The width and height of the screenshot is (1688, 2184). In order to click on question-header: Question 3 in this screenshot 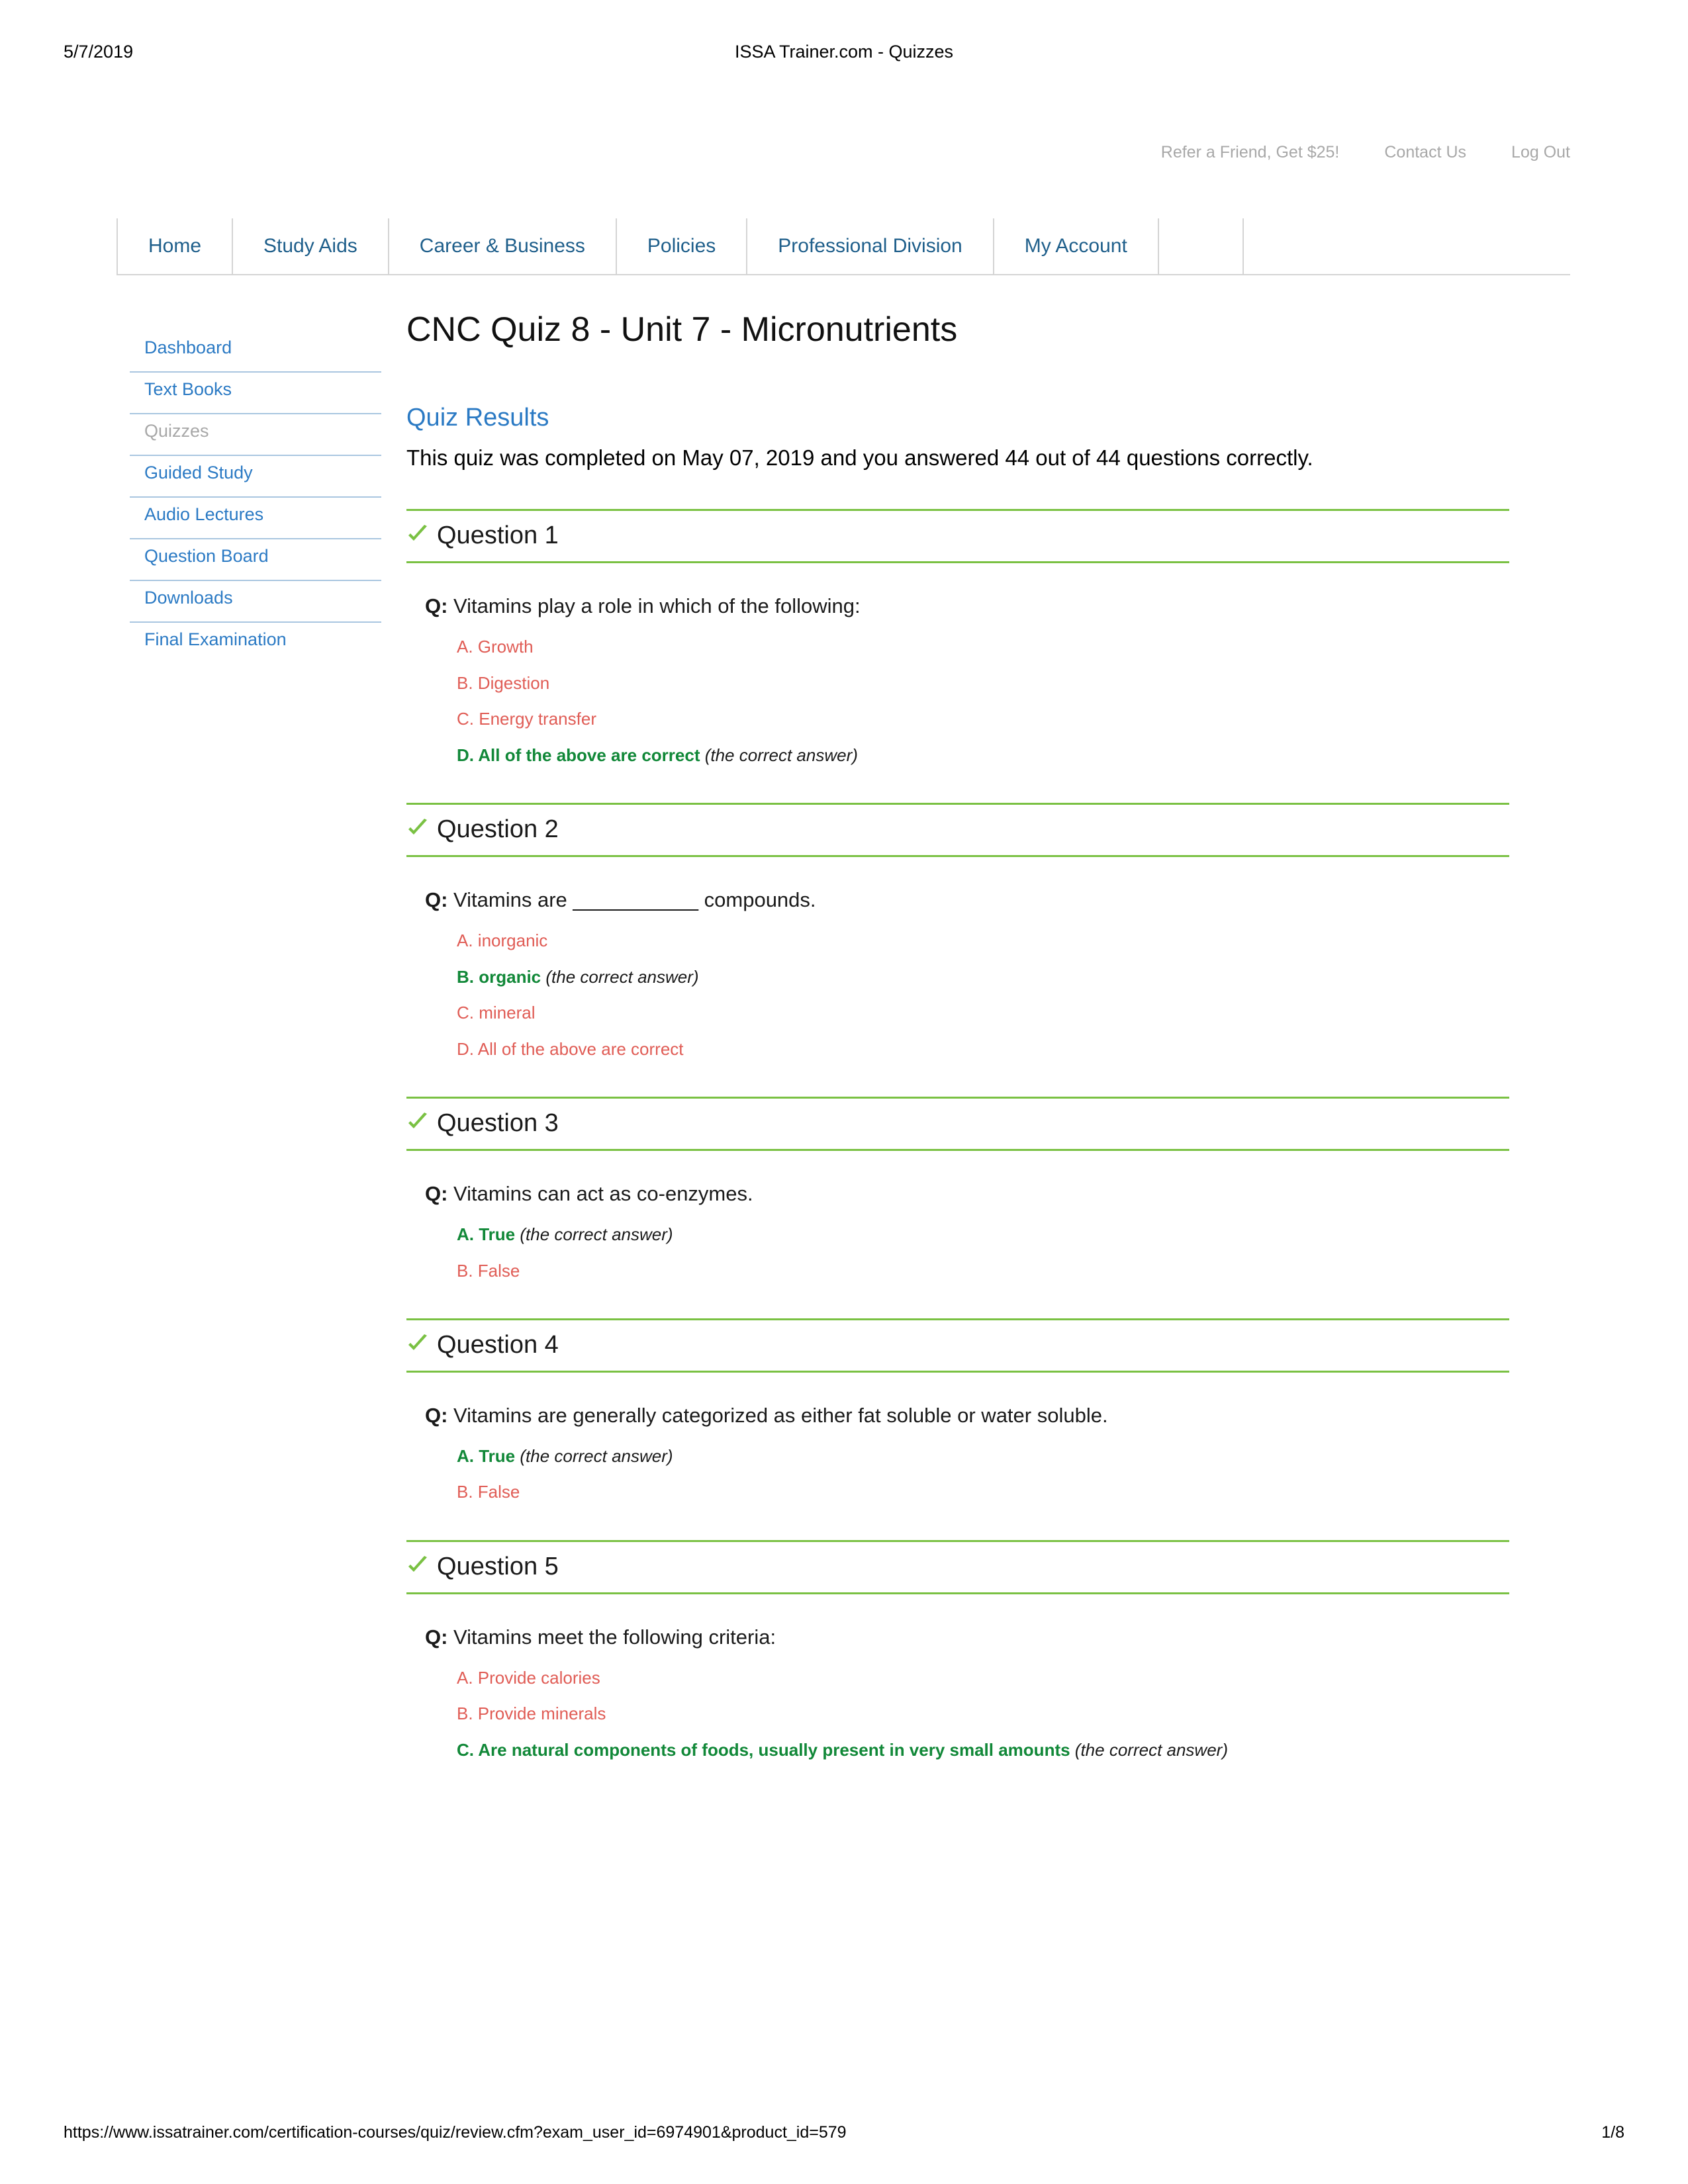, I will do `click(957, 1124)`.